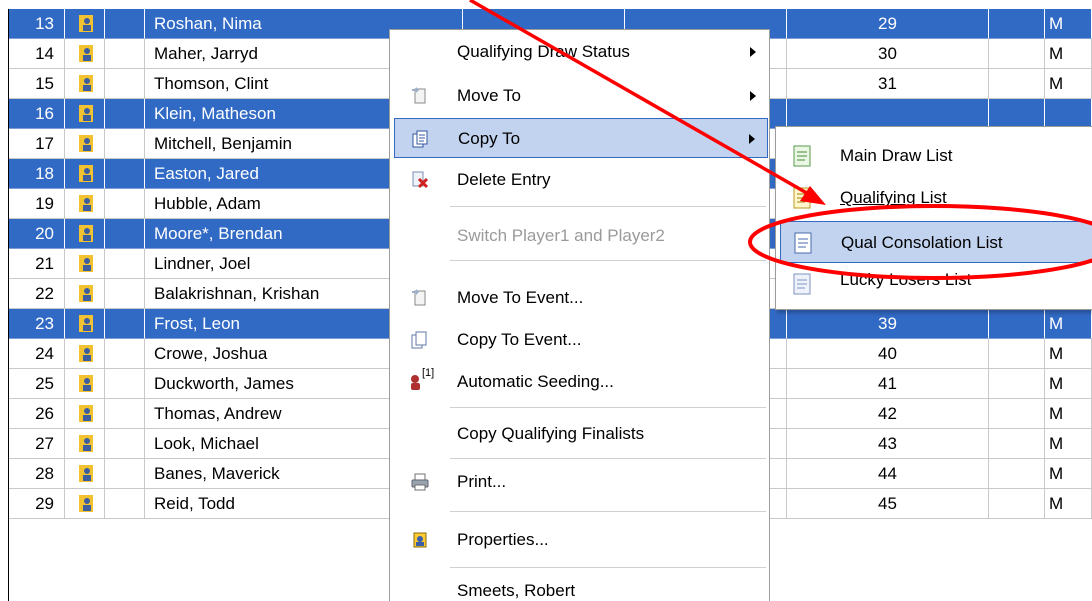 The width and height of the screenshot is (1092, 601). What do you see at coordinates (641, 99) in the screenshot?
I see `annotation-arrow` at bounding box center [641, 99].